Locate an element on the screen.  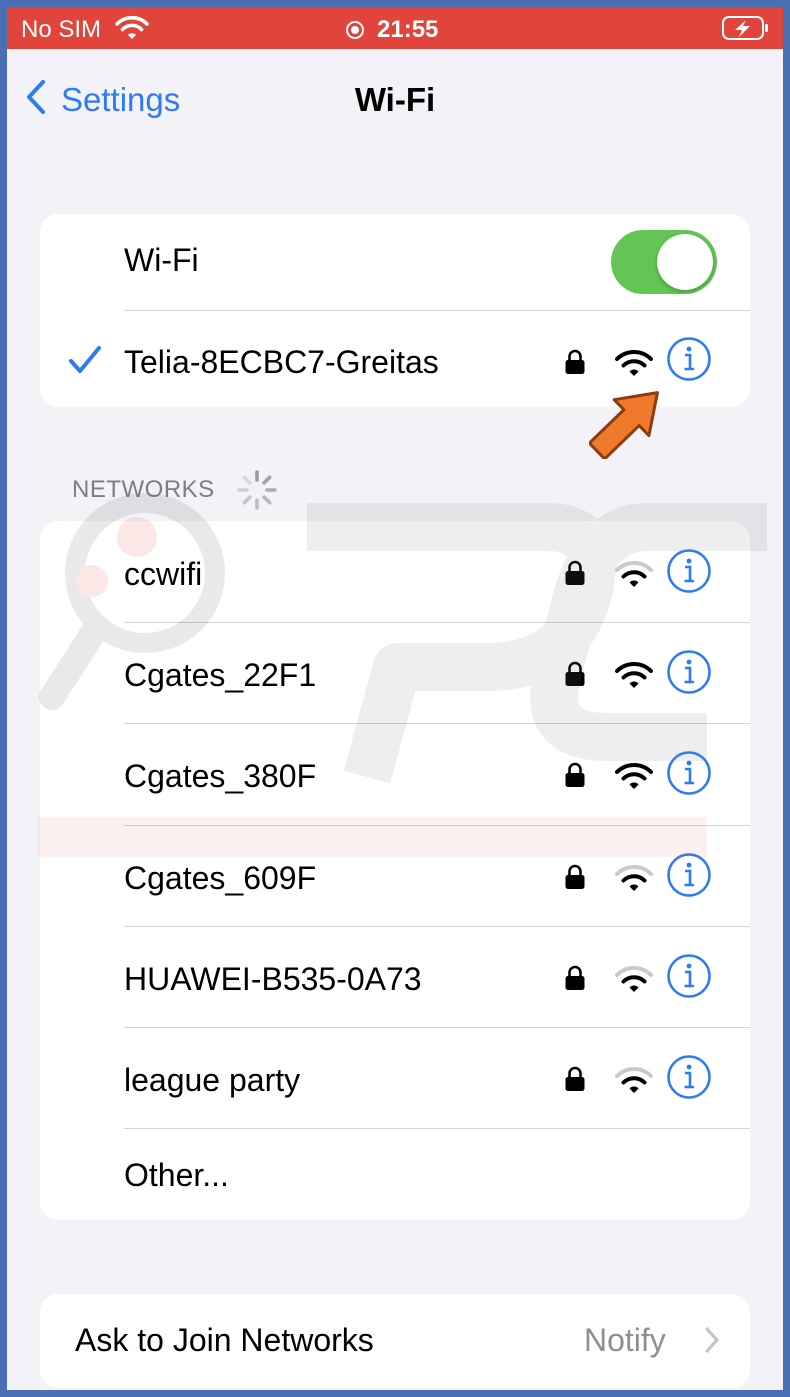
location-icon is located at coordinates (355, 32).